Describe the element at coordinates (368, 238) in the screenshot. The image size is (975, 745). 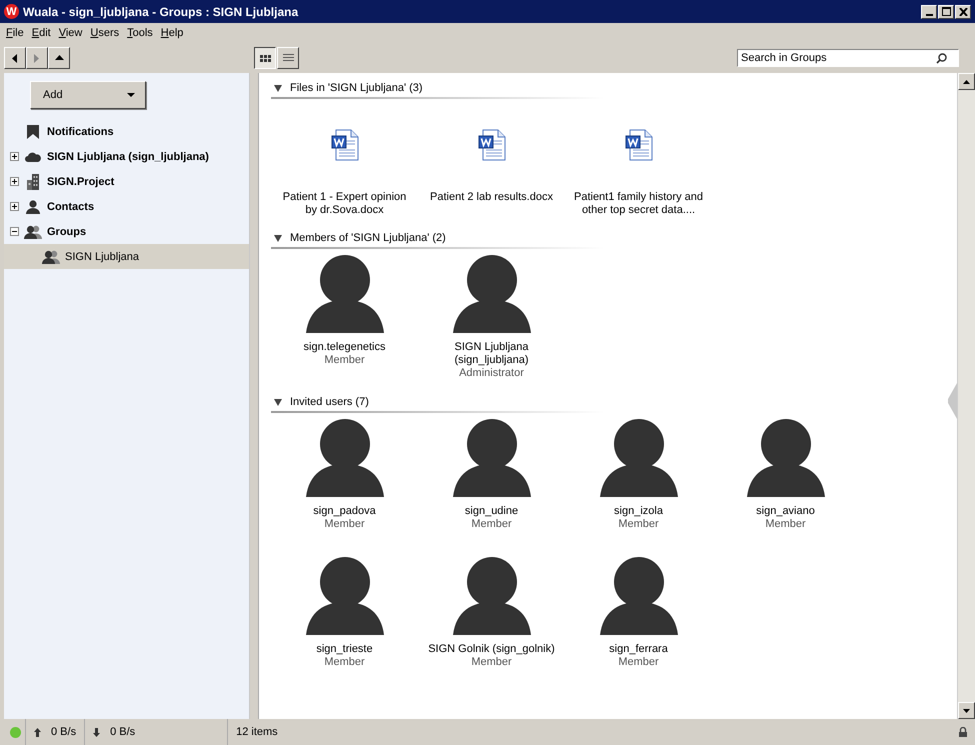
I see `section-header: Members of 'SIGN Ljubljana' (2)` at that location.